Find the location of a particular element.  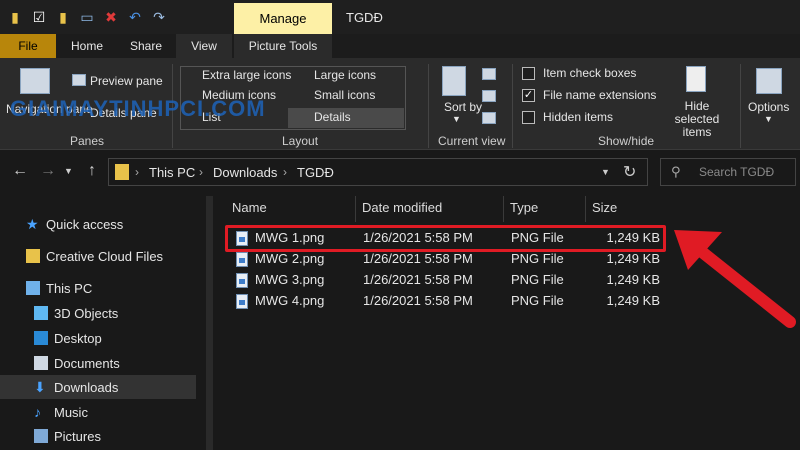

delete-icon: ✖ is located at coordinates (111, 17).